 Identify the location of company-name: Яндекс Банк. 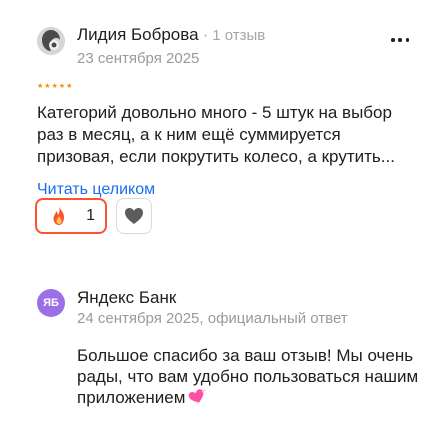
(127, 297).